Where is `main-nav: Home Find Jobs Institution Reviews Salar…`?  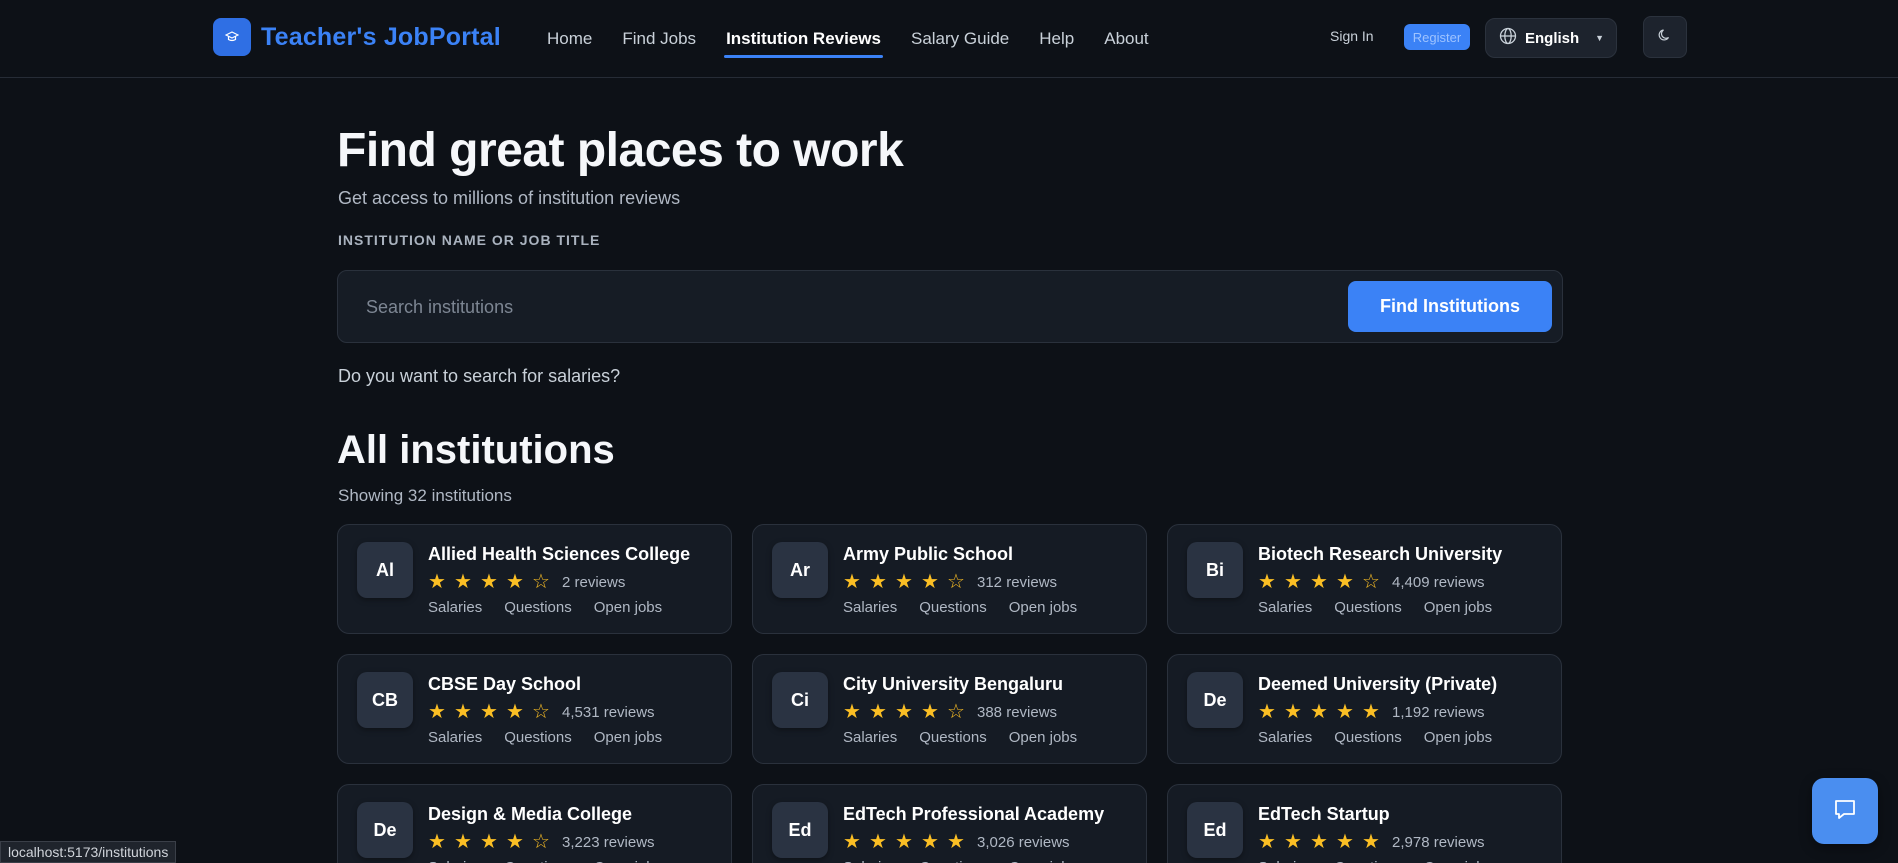
main-nav: Home Find Jobs Institution Reviews Salar… is located at coordinates (855, 39).